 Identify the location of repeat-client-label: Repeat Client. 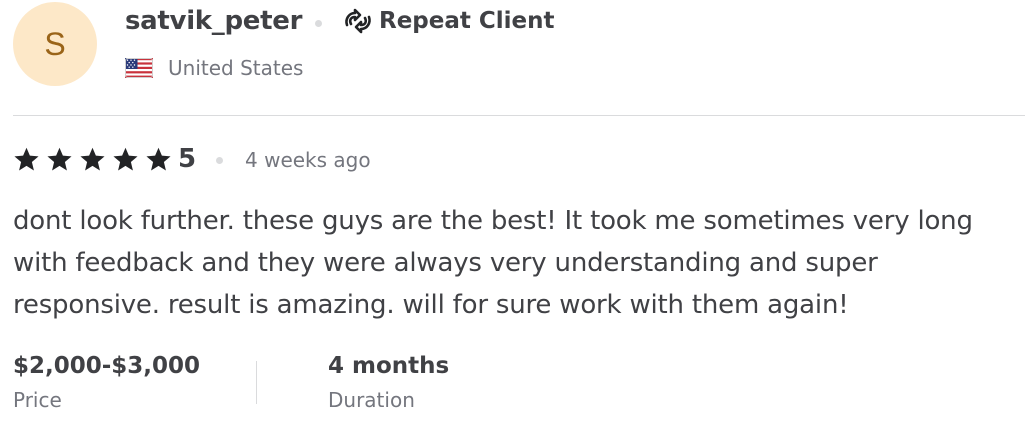
(467, 21).